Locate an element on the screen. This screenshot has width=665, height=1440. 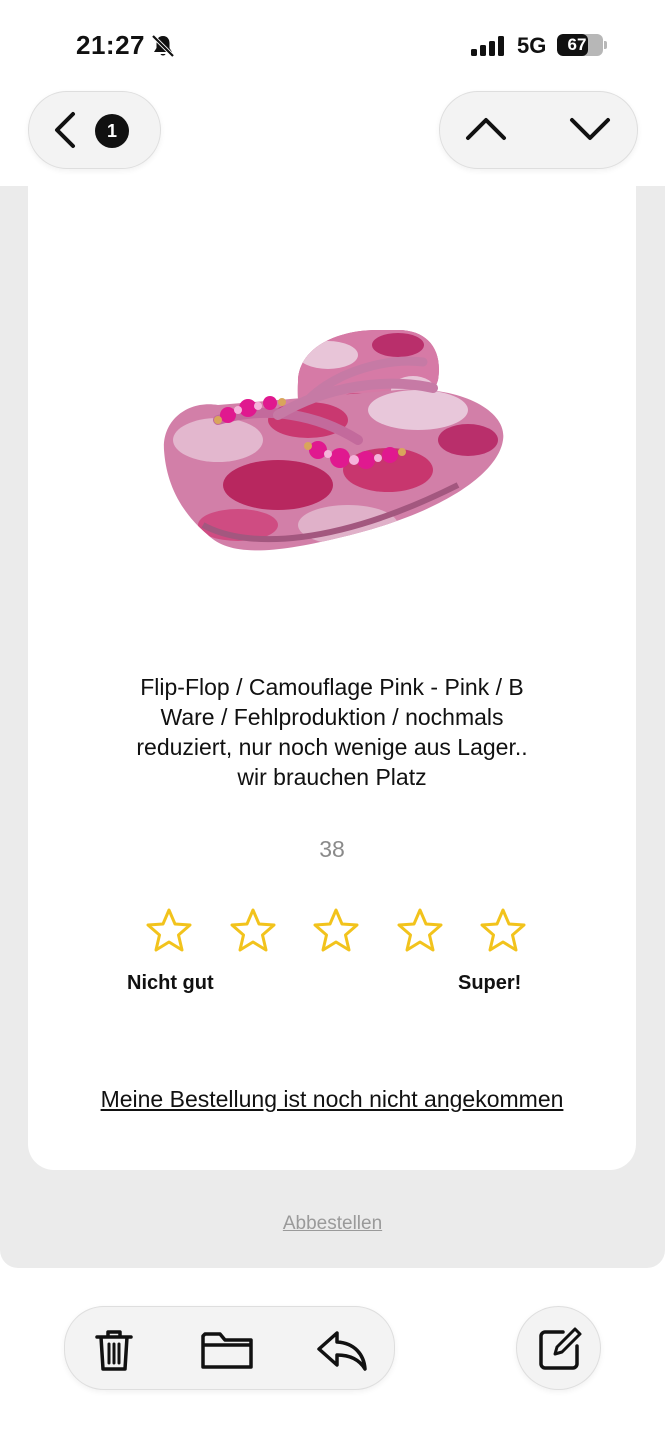
rating-high-label: Super! is located at coordinates (490, 983).